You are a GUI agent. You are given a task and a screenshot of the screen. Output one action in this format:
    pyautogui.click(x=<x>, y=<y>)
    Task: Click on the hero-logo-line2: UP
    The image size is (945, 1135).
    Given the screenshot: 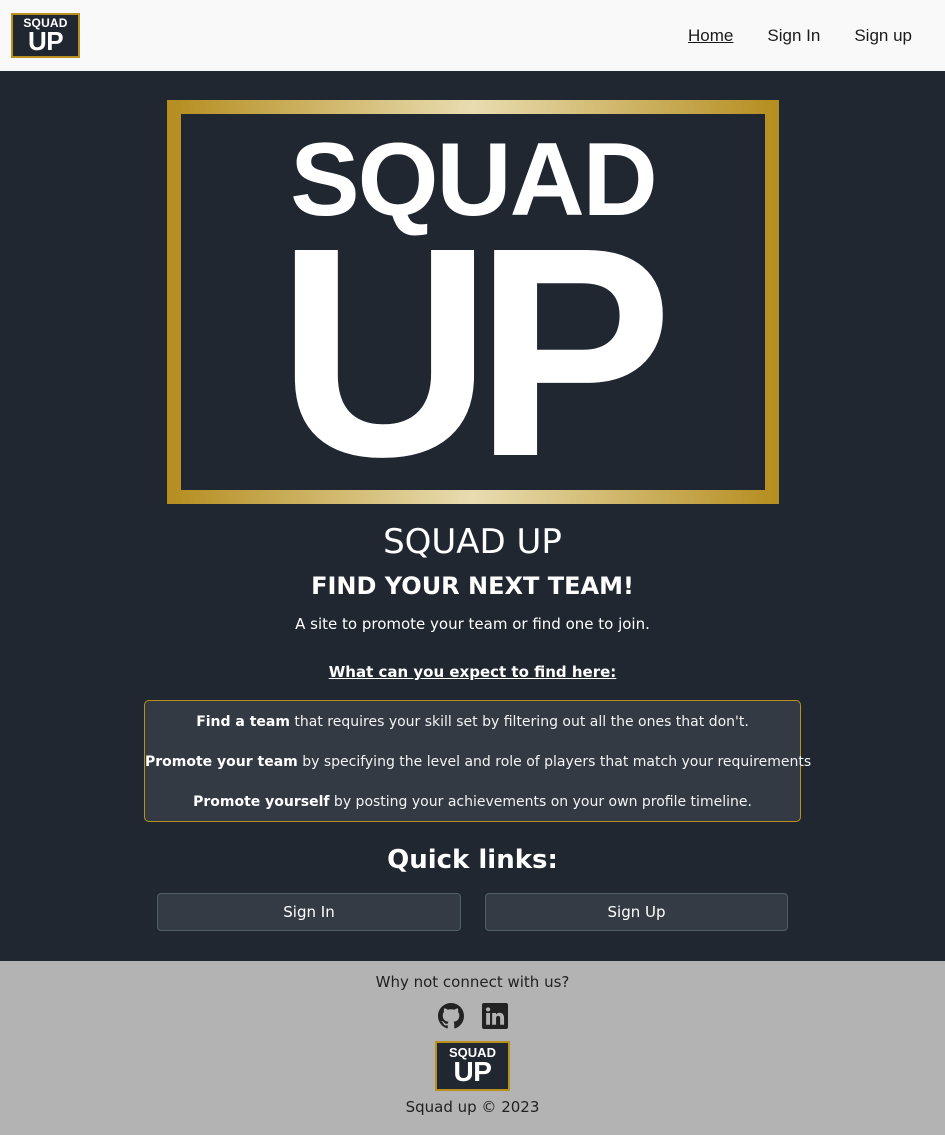 What is the action you would take?
    pyautogui.click(x=475, y=338)
    